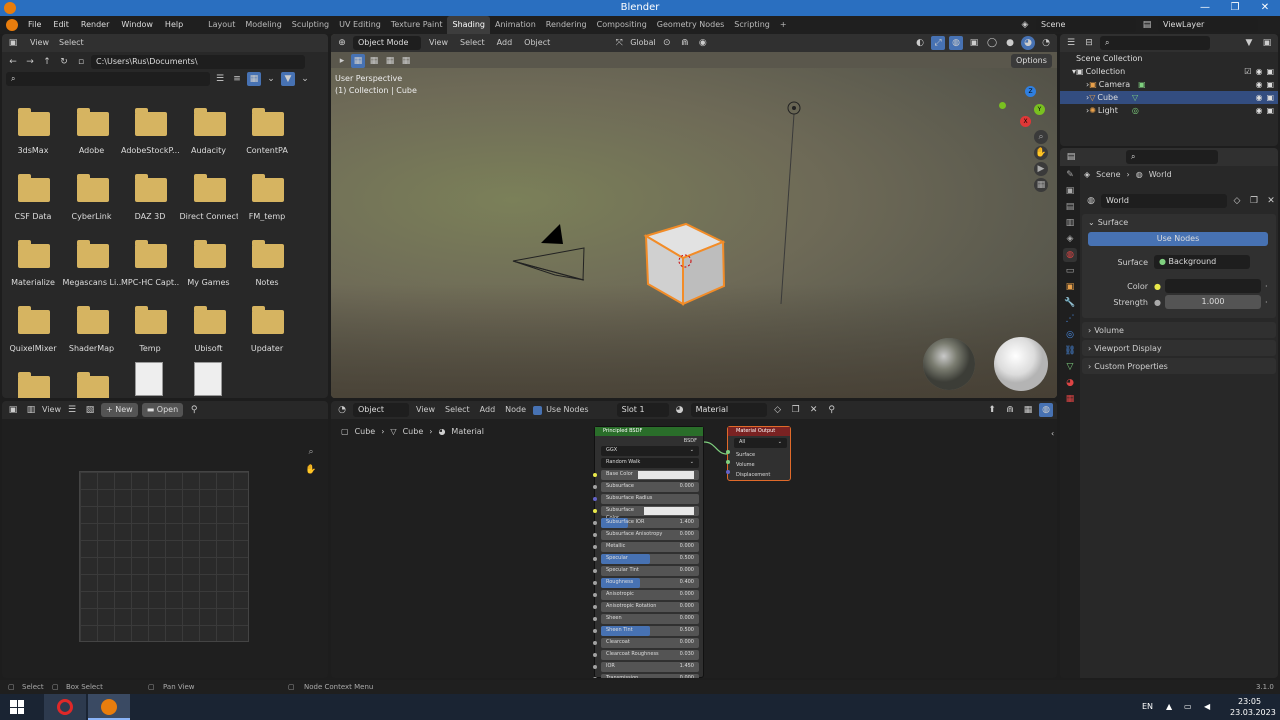  I want to click on ortho-grid-icon: ▦, so click(1041, 185).